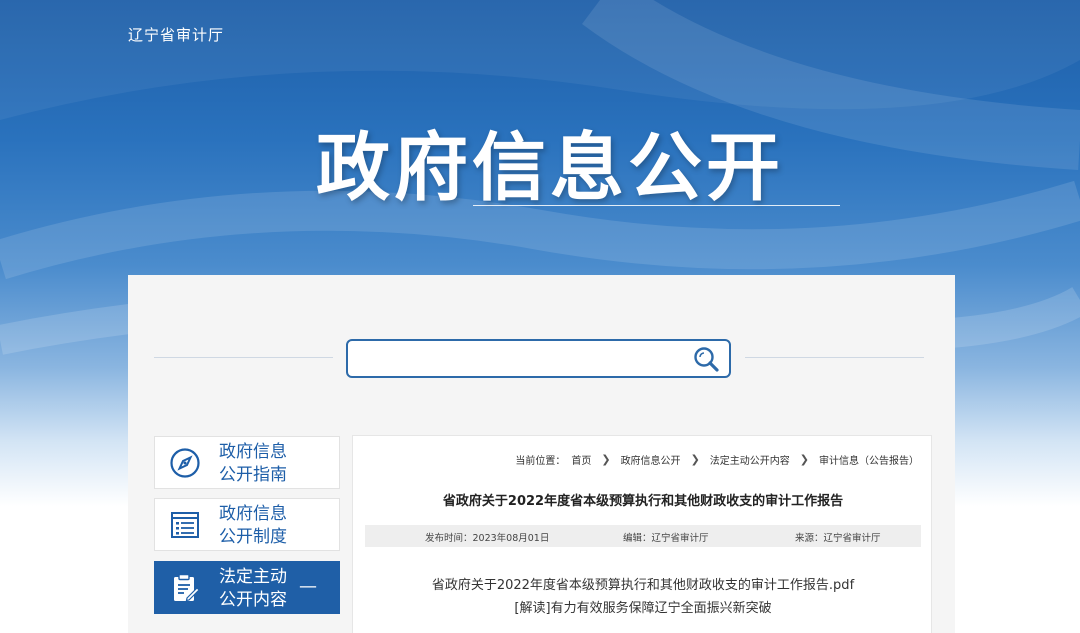 The width and height of the screenshot is (1080, 633). What do you see at coordinates (750, 459) in the screenshot?
I see `breadcrumb-proactive-content: 法定主动公开内容` at bounding box center [750, 459].